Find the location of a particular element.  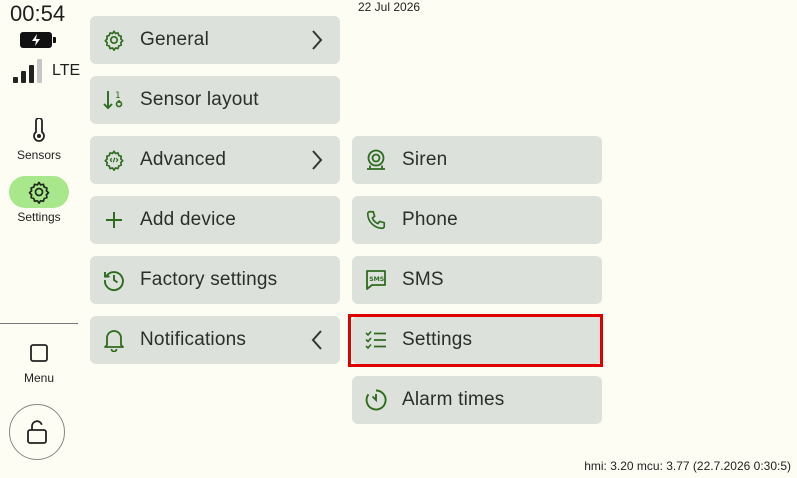

menu-sms-label: SMS is located at coordinates (423, 279).